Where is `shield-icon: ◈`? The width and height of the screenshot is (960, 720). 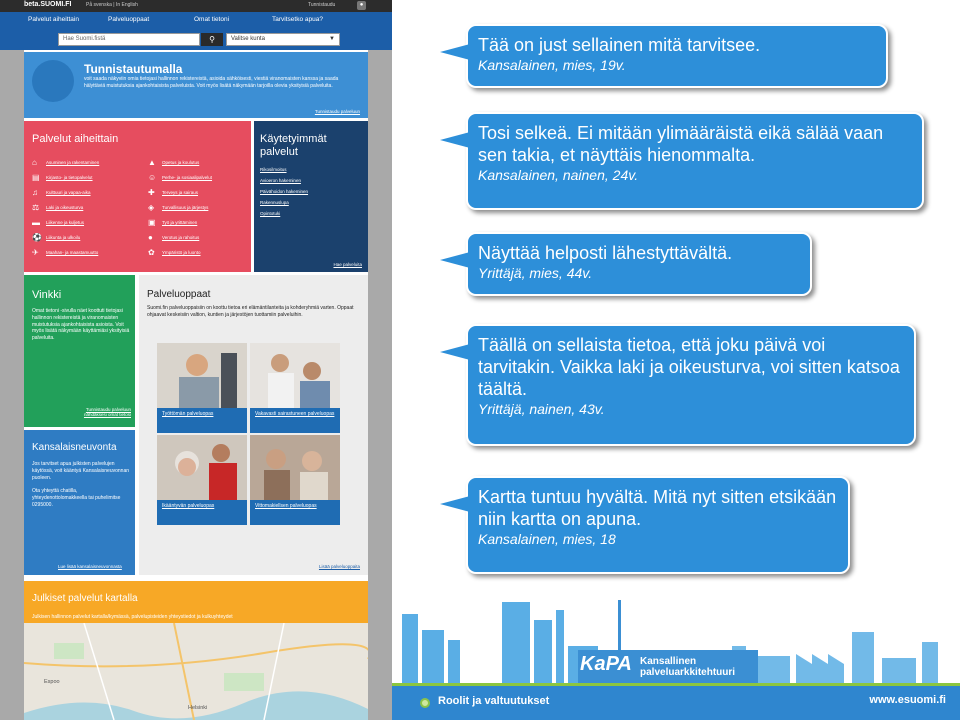
shield-icon: ◈ is located at coordinates (151, 207).